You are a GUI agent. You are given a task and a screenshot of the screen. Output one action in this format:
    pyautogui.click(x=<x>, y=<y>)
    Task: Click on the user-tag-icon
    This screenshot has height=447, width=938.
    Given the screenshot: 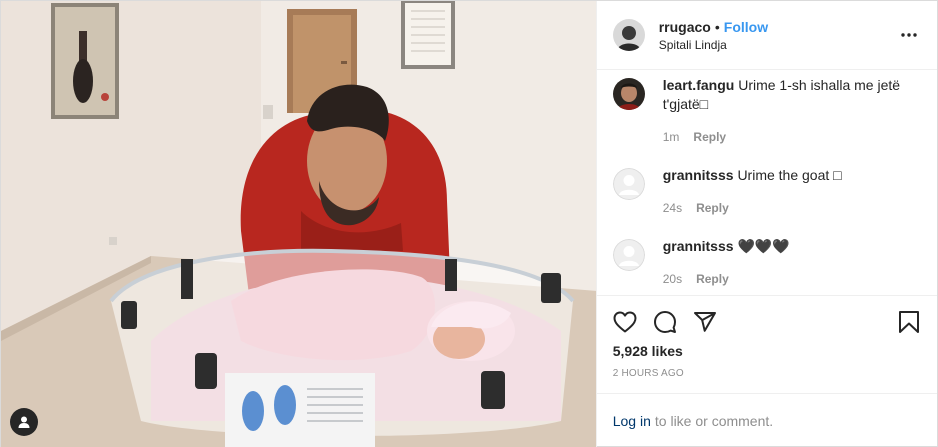 What is the action you would take?
    pyautogui.click(x=24, y=422)
    